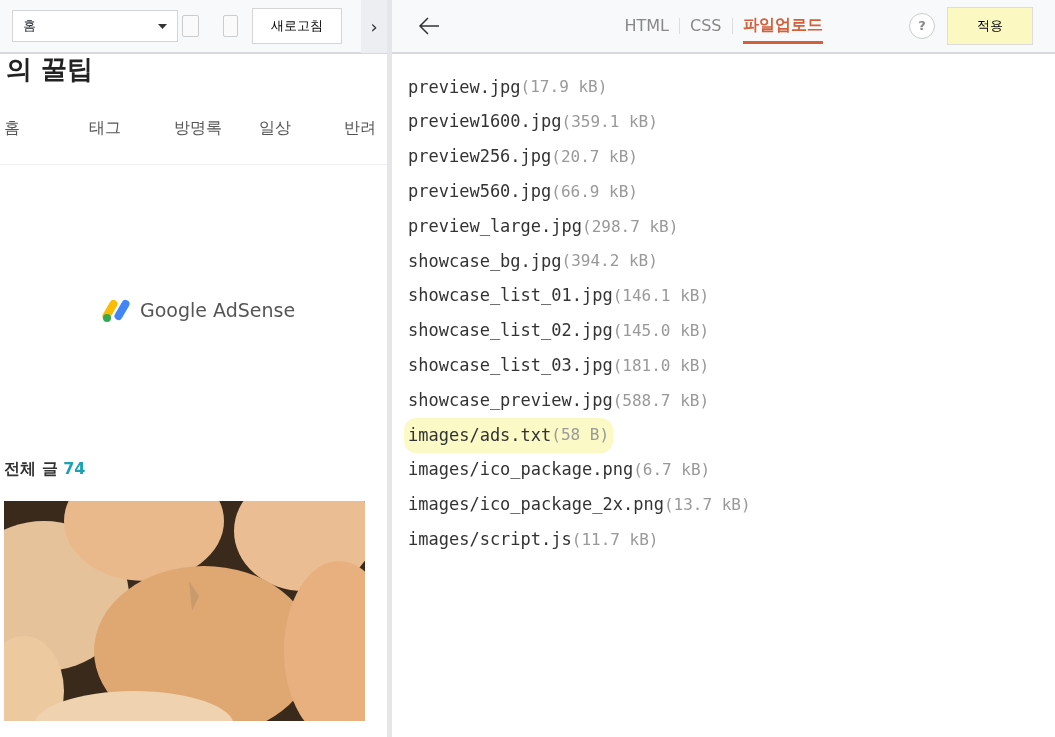  Describe the element at coordinates (782, 26) in the screenshot. I see `editor-tab: 파일업로드` at that location.